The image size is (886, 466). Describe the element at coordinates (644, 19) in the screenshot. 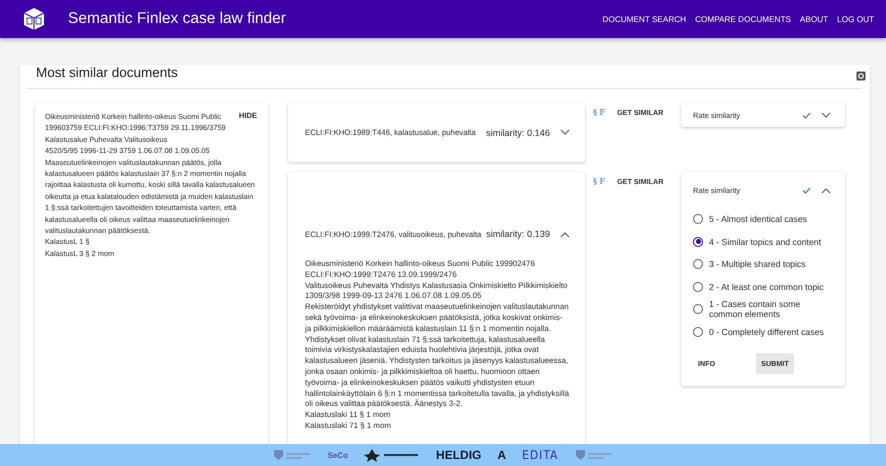

I see `nav-link: DOCUMENT SEARCH` at that location.